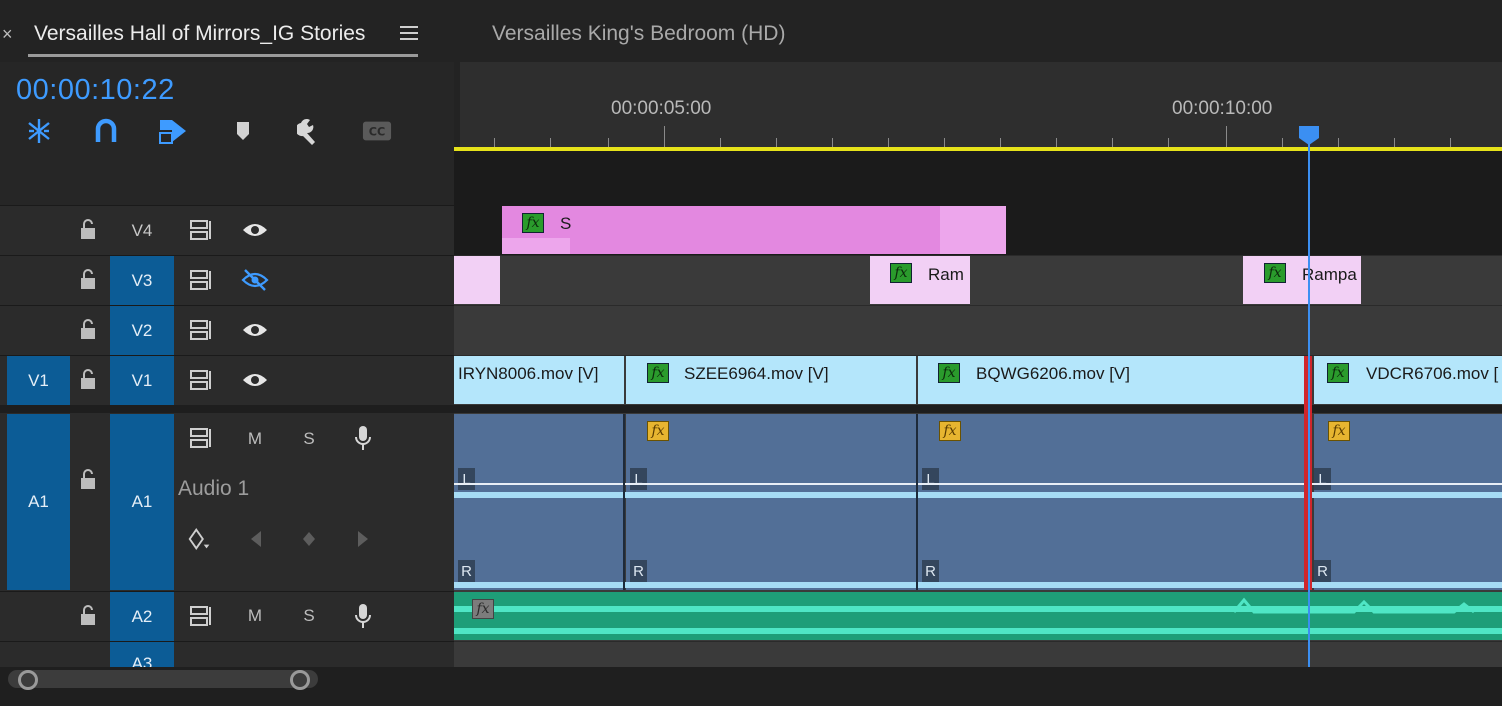 The height and width of the screenshot is (706, 1502). Describe the element at coordinates (38, 502) in the screenshot. I see `source-patch-a1: A1` at that location.